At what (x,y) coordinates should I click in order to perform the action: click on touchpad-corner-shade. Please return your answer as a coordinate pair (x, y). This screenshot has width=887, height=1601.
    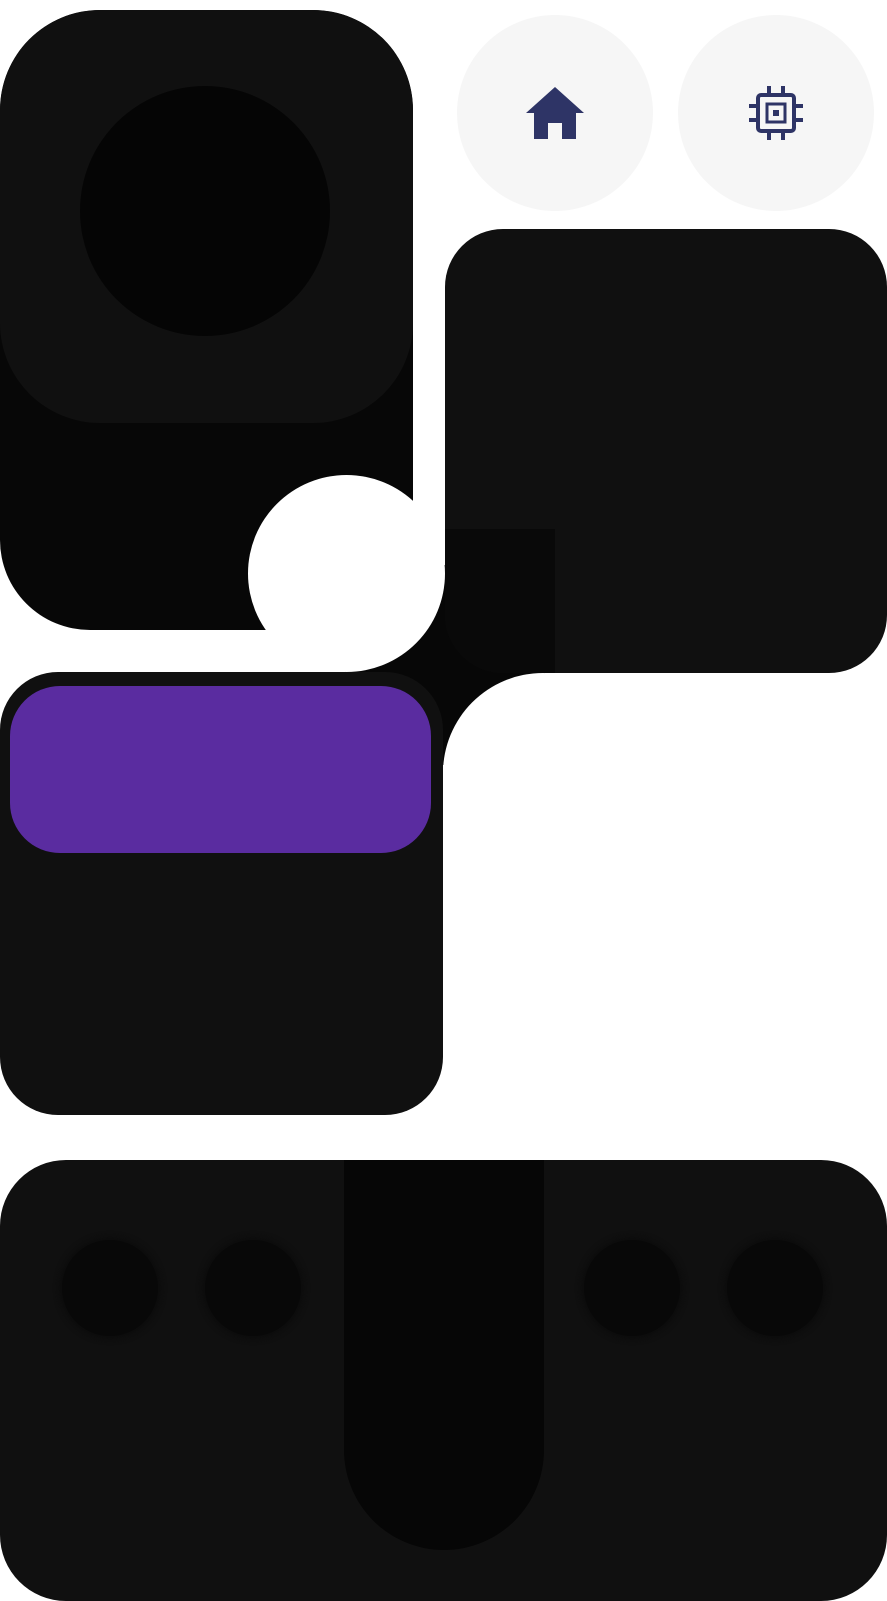
    Looking at the image, I should click on (500, 601).